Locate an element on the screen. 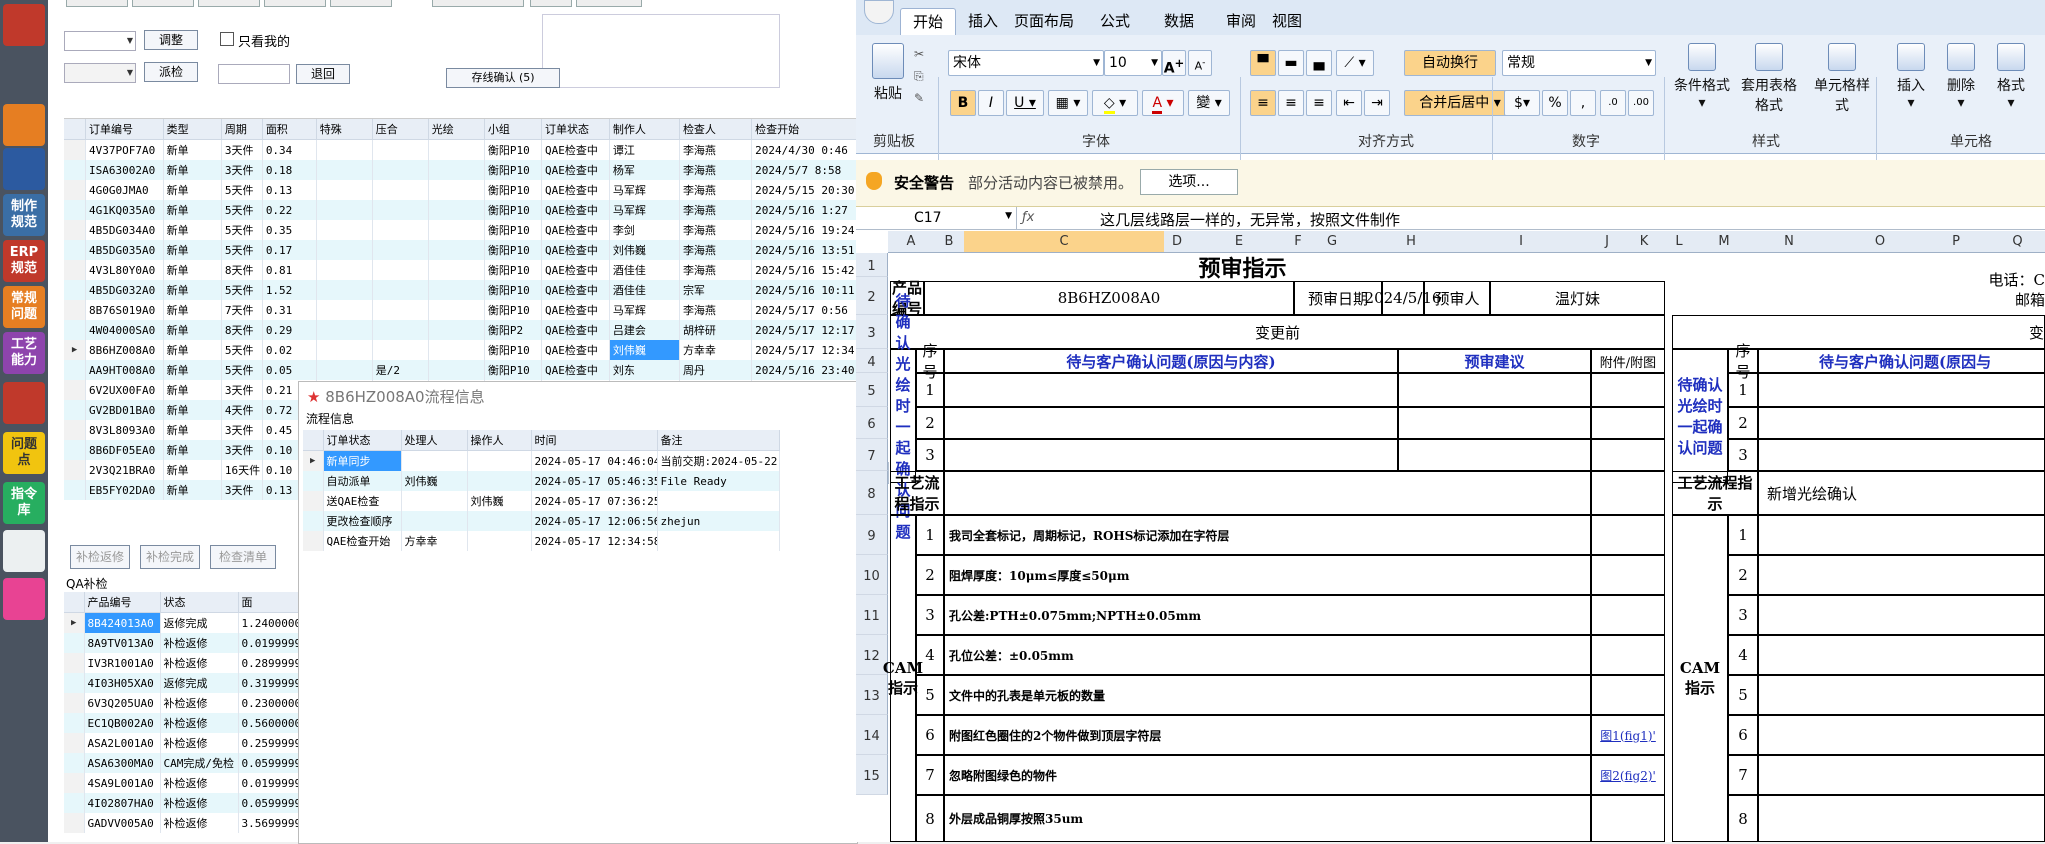 The width and height of the screenshot is (2045, 844). cam-instruction-cell: 阻焊厚度：10μm≤厚度≤50μm is located at coordinates (1267, 575).